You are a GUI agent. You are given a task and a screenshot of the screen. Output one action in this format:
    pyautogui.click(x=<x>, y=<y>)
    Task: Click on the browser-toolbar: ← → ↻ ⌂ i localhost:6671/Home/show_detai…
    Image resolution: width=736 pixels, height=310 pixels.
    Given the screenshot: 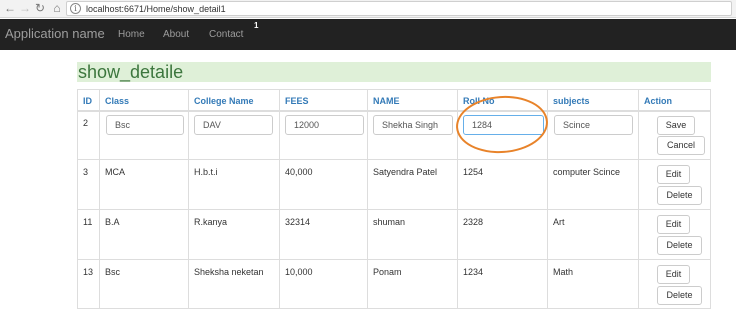 What is the action you would take?
    pyautogui.click(x=368, y=9)
    